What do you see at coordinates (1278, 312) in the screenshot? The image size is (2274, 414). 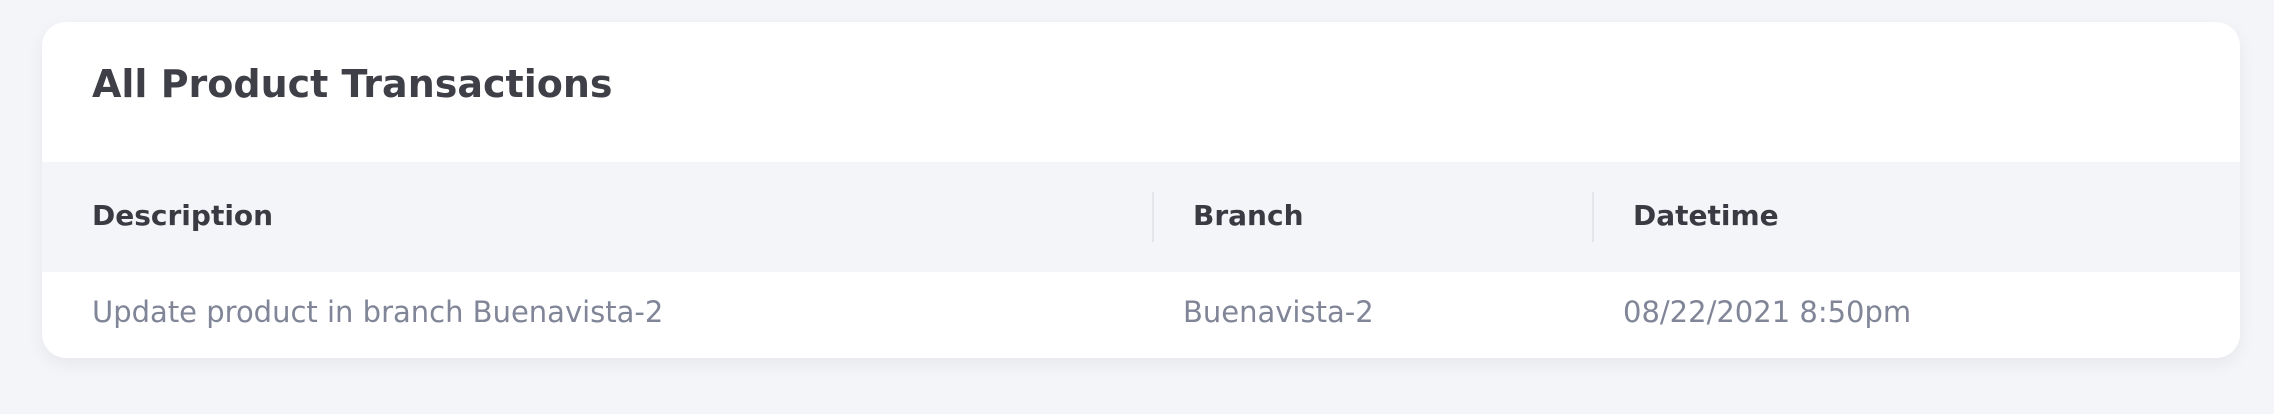 I see `cell-branch: Buenavista-2` at bounding box center [1278, 312].